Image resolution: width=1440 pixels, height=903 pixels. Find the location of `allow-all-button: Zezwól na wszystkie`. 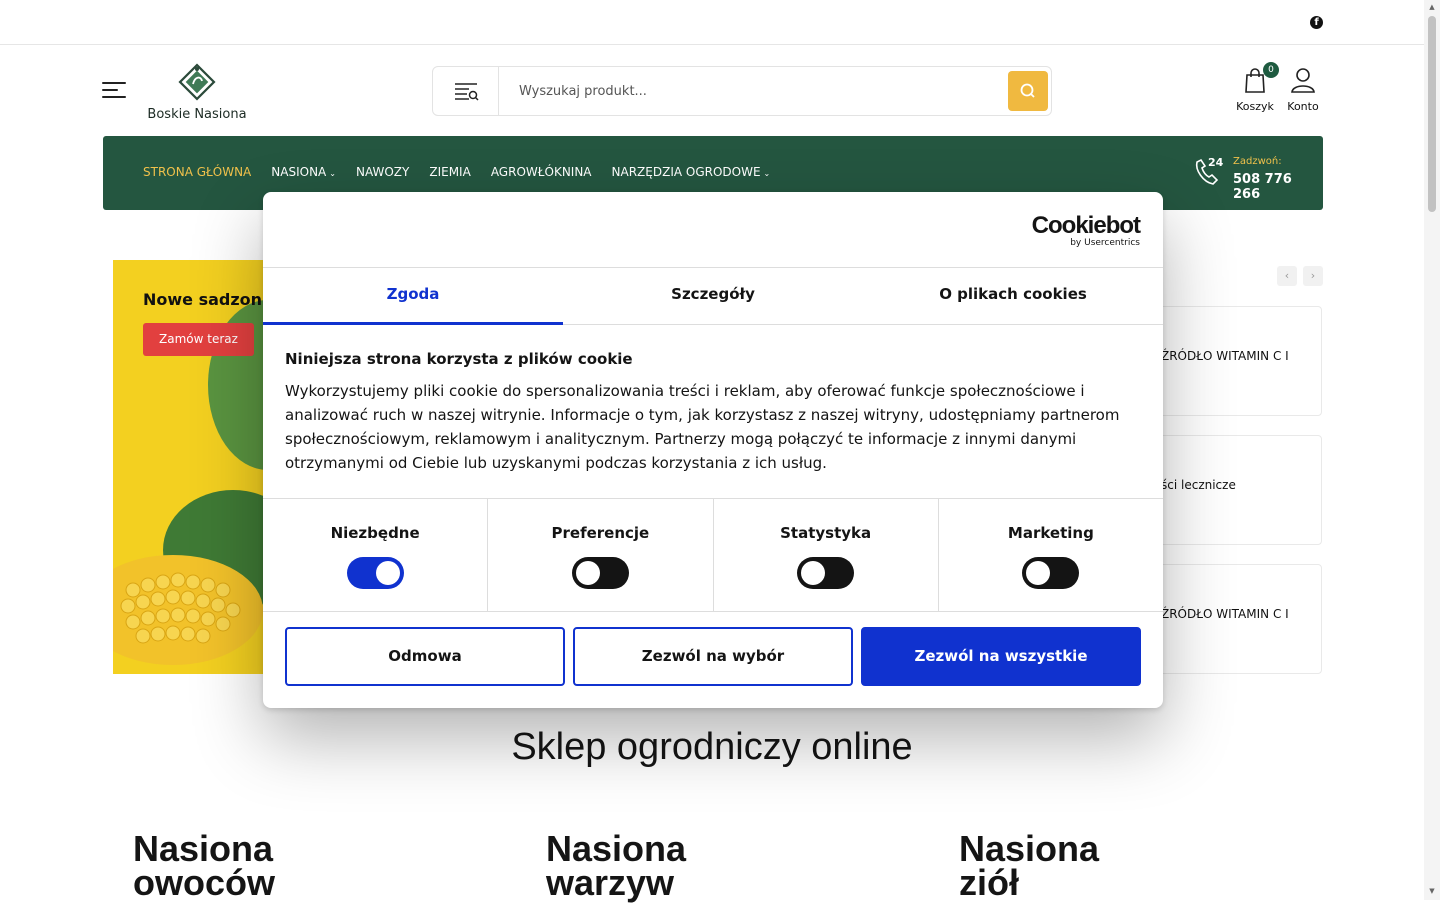

allow-all-button: Zezwól na wszystkie is located at coordinates (1001, 656).